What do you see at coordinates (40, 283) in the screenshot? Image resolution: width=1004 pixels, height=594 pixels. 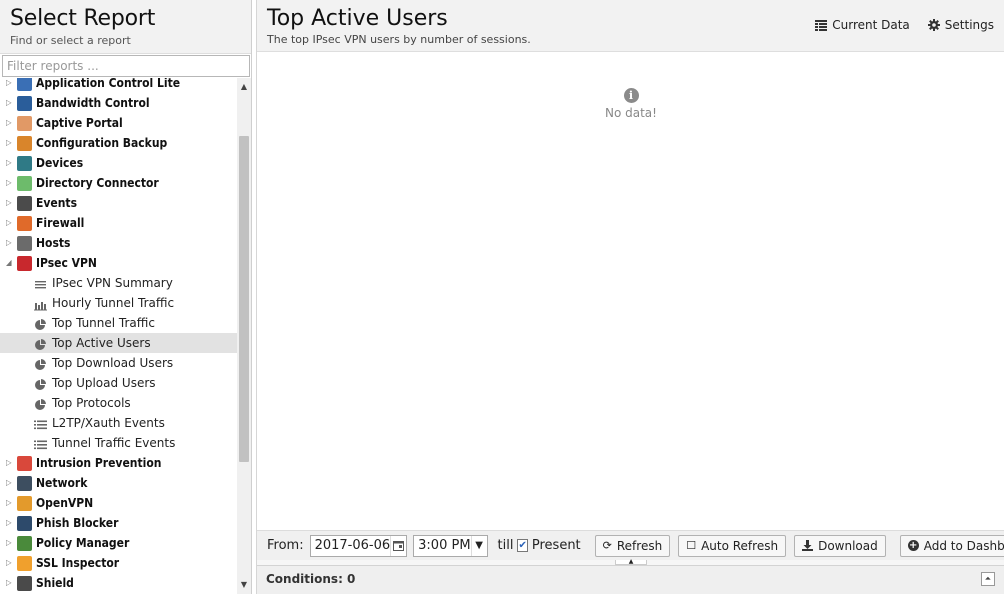 I see `text-report-icon` at bounding box center [40, 283].